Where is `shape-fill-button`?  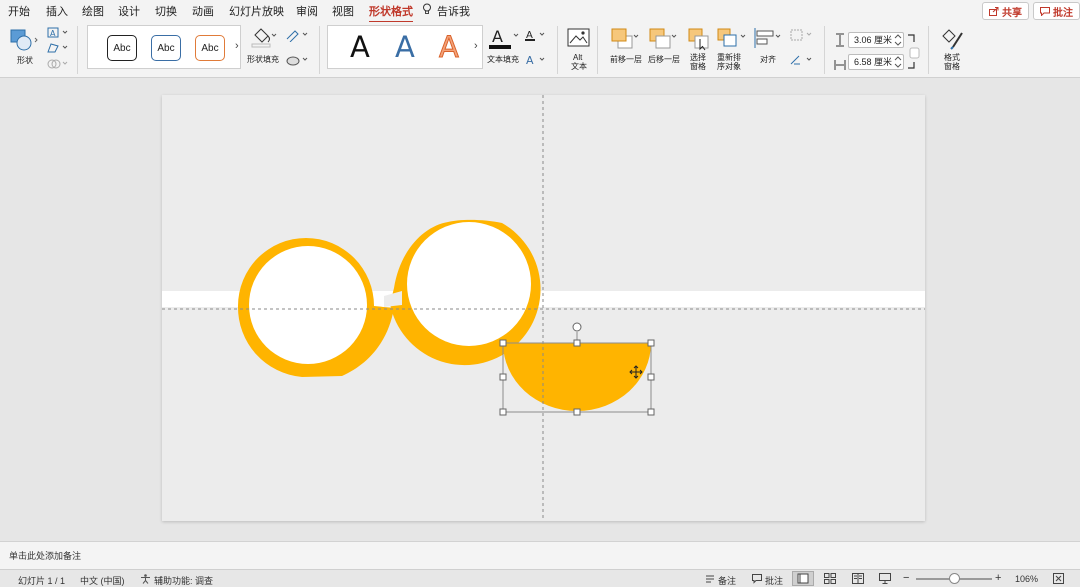
shape-fill-button is located at coordinates (264, 39).